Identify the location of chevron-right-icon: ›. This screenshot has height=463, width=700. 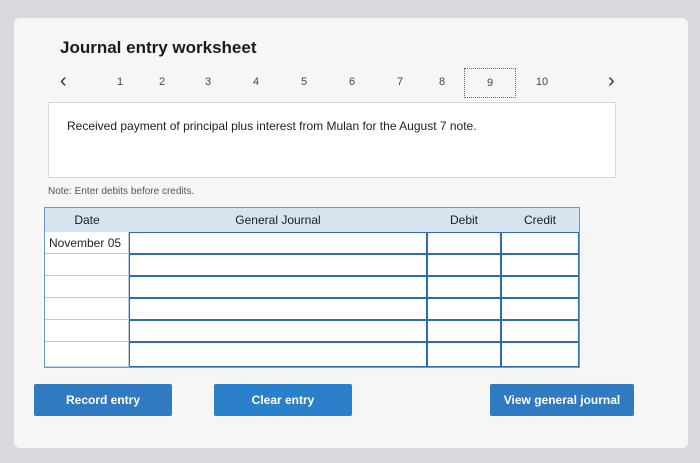
(611, 81).